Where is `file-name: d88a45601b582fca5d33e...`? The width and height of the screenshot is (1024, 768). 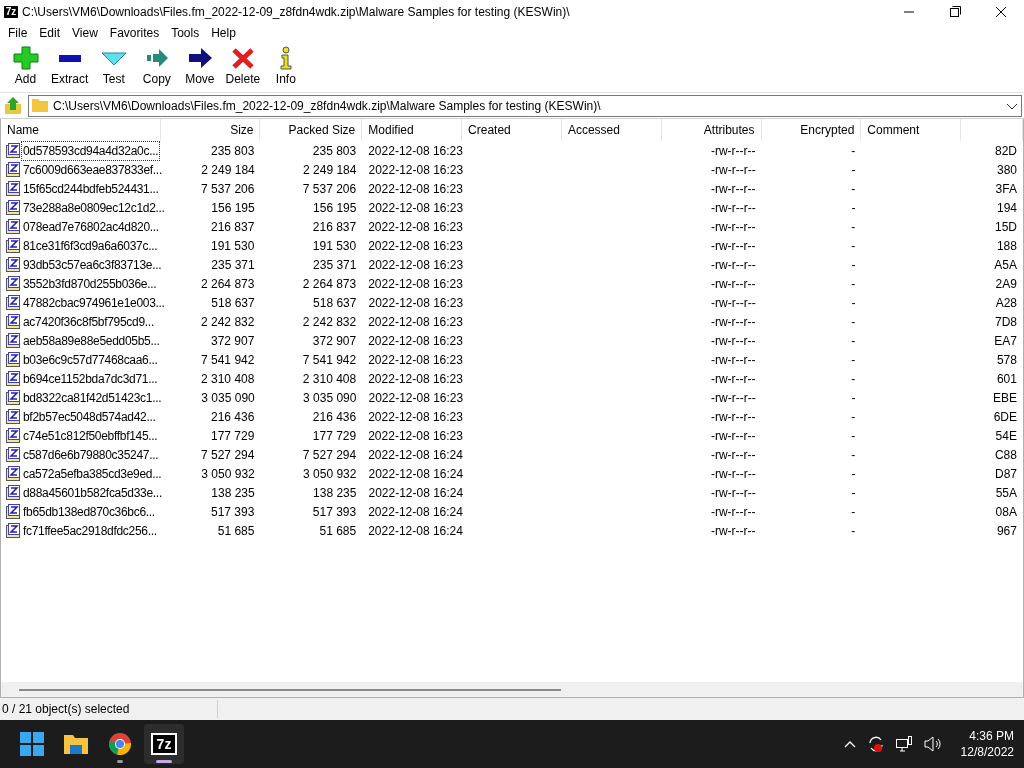
file-name: d88a45601b582fca5d33e... is located at coordinates (92, 492).